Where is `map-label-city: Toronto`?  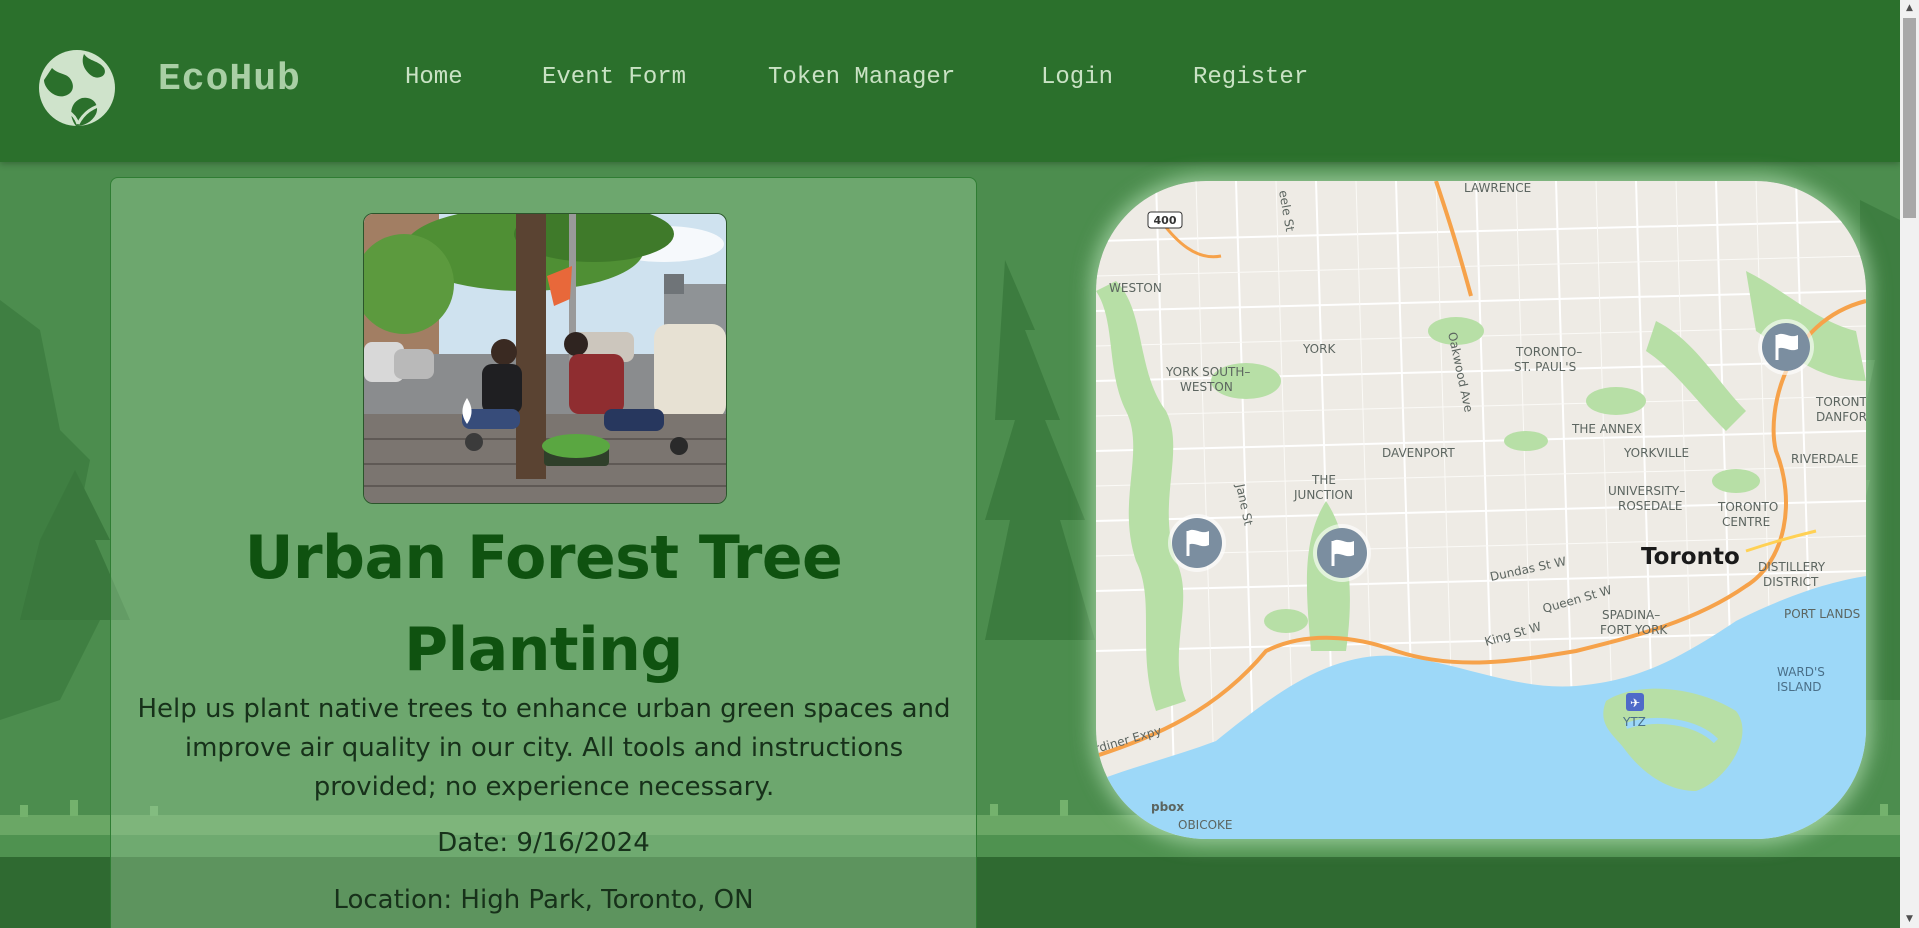
map-label-city: Toronto is located at coordinates (1690, 557).